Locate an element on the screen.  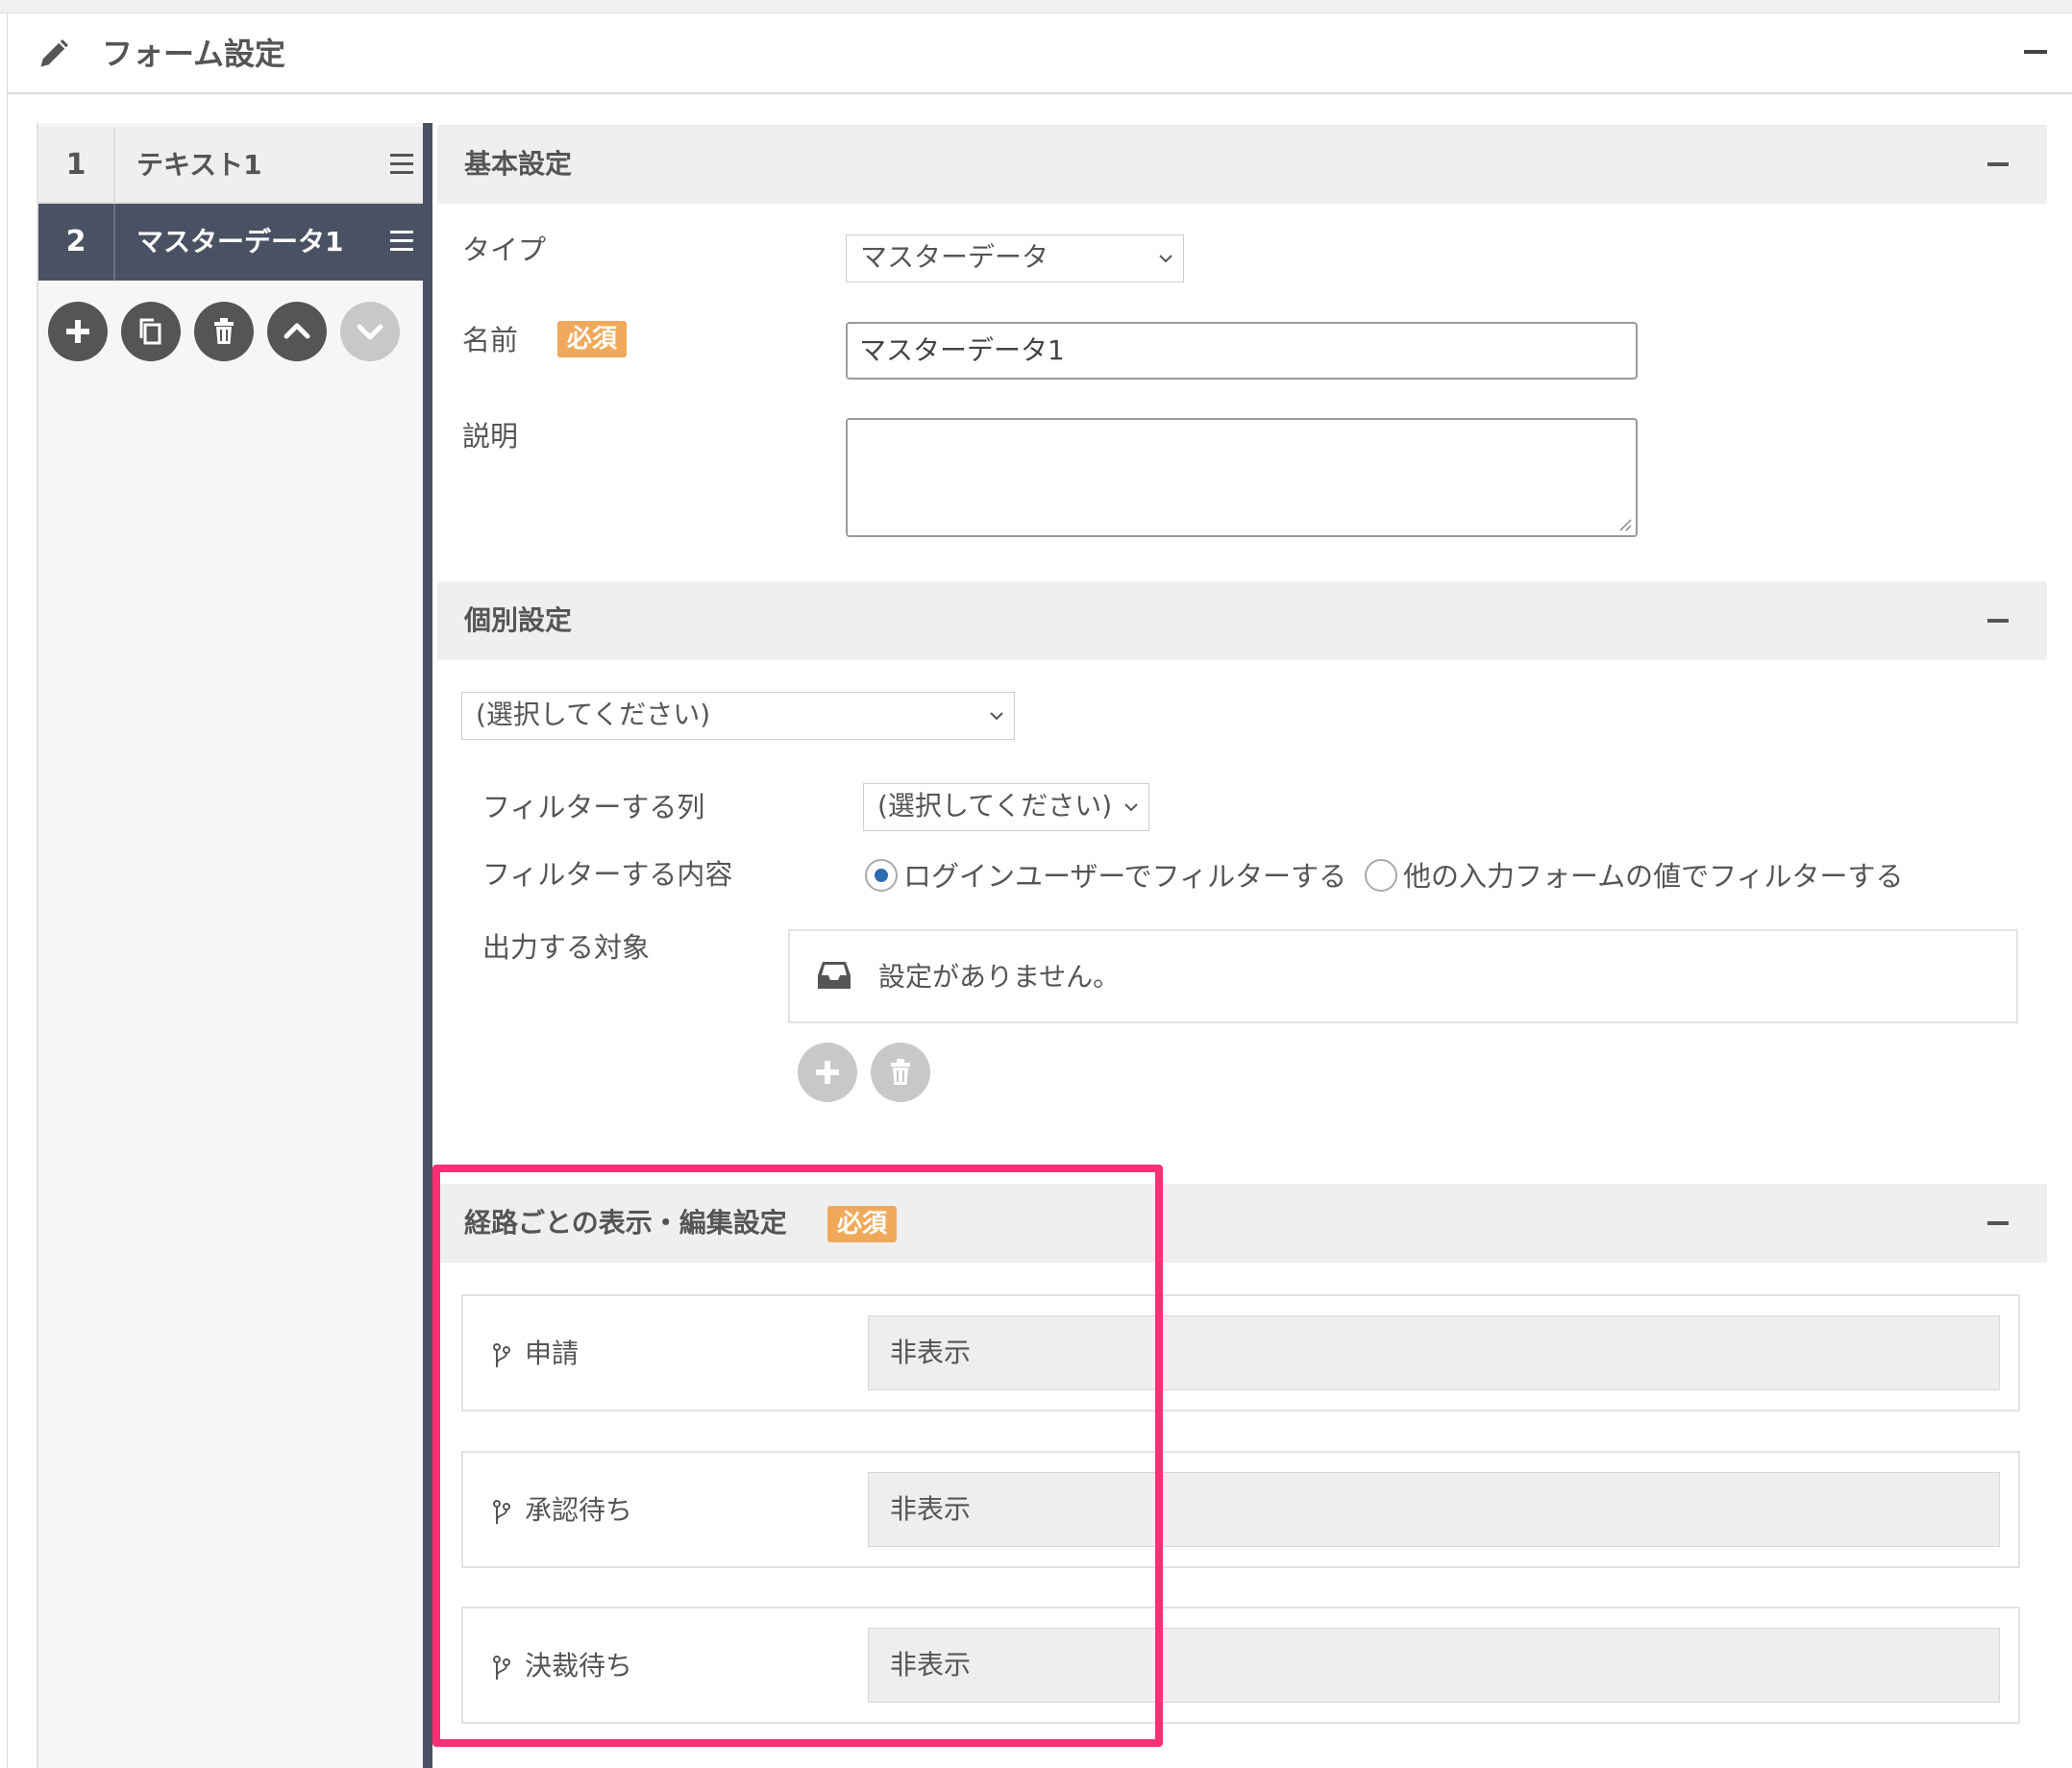
top-strip is located at coordinates (1036, 7).